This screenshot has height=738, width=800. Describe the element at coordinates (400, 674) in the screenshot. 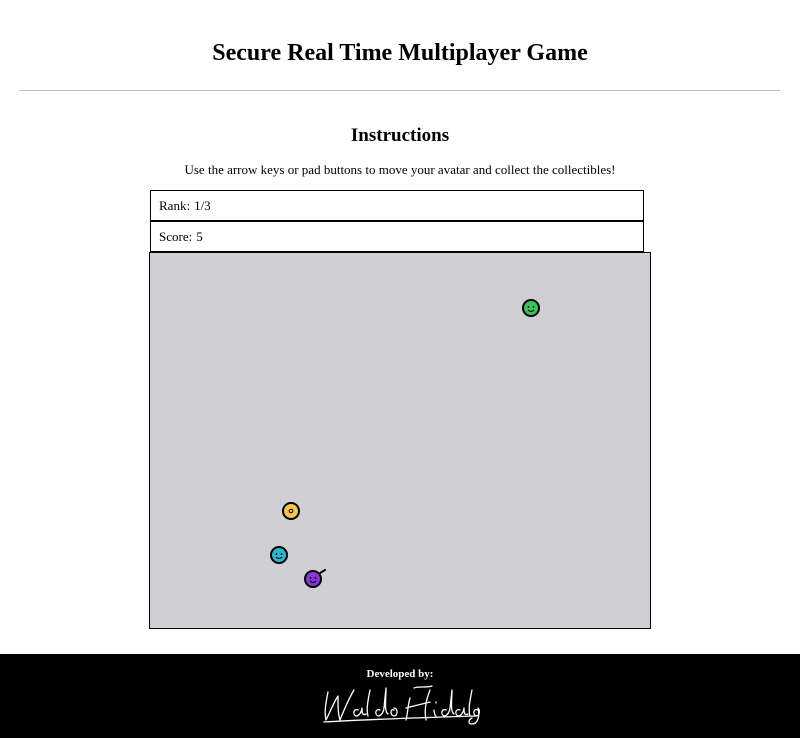

I see `footer-label: Developed by:` at that location.